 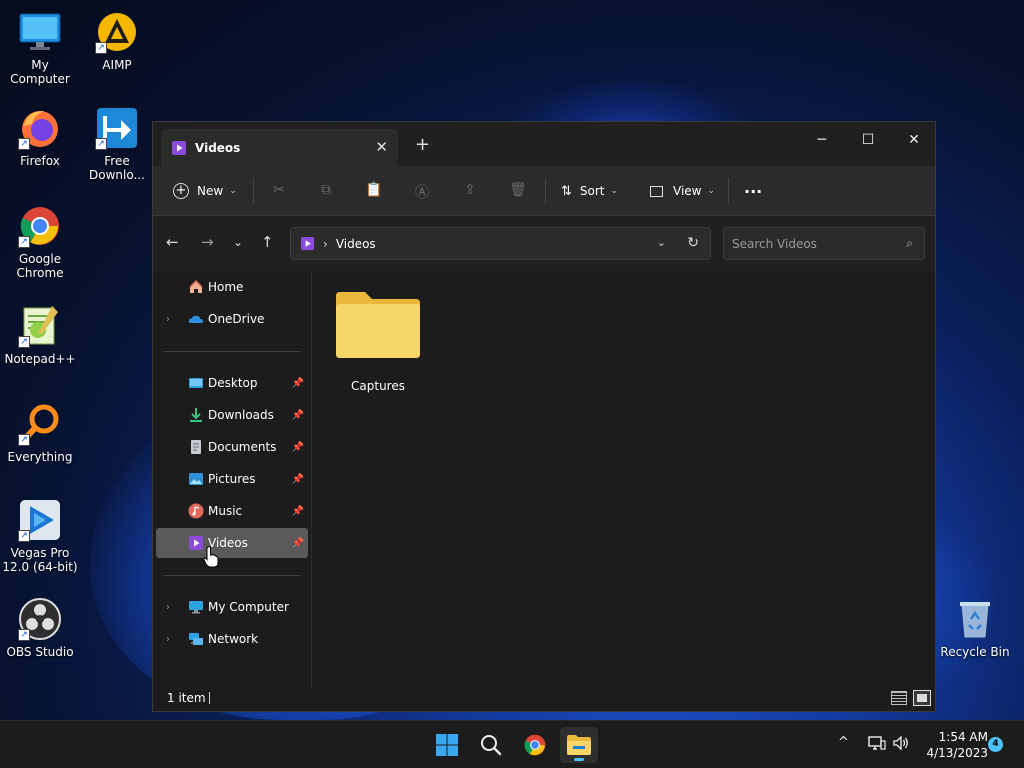 What do you see at coordinates (491, 745) in the screenshot?
I see `search-taskbar-button` at bounding box center [491, 745].